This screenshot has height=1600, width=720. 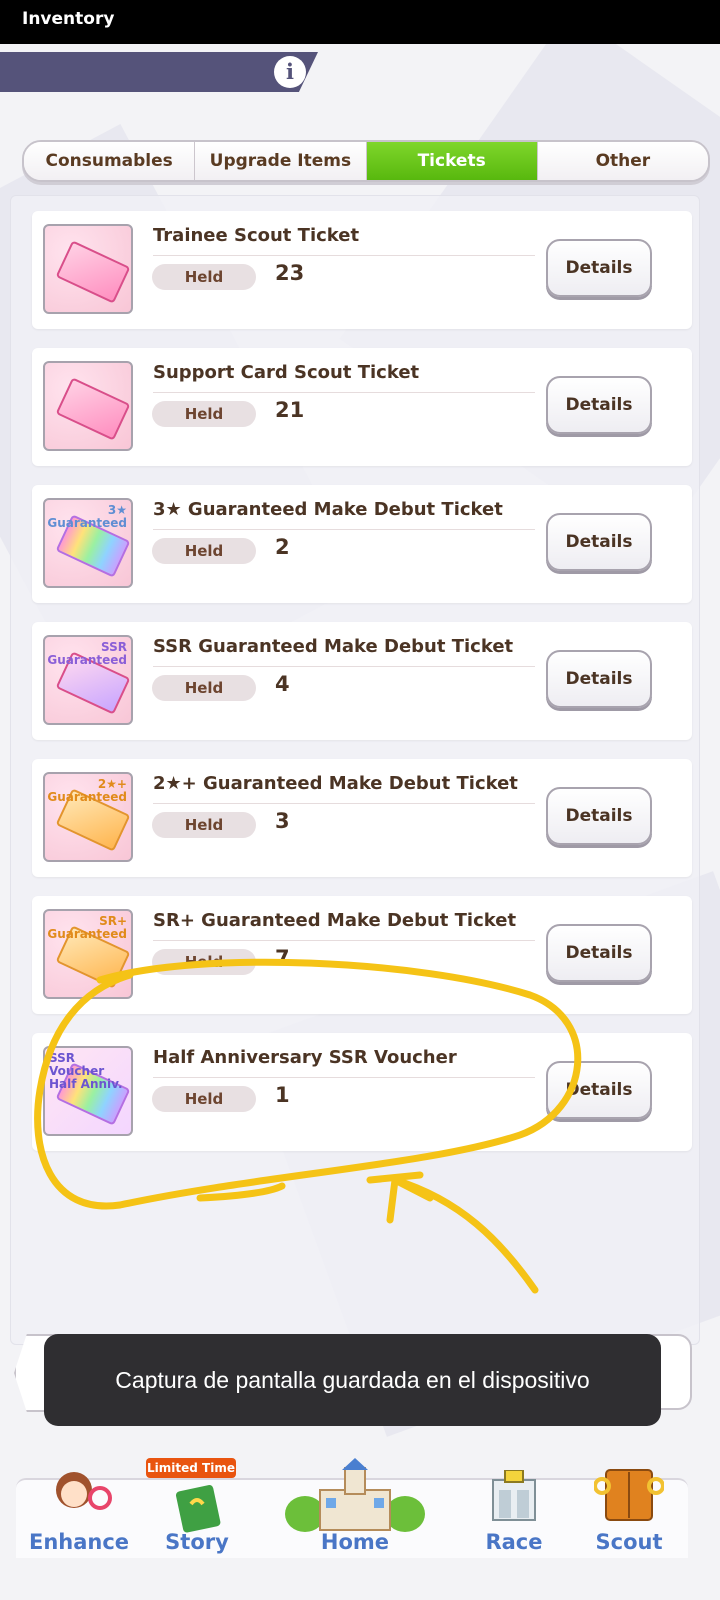 I want to click on tab-upgrade-items: Upgrade Items, so click(x=281, y=161).